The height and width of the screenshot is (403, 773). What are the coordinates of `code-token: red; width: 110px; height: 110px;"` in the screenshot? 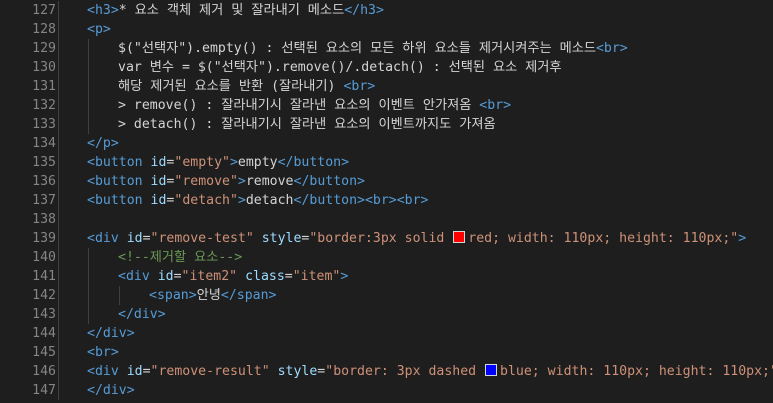 It's located at (603, 238).